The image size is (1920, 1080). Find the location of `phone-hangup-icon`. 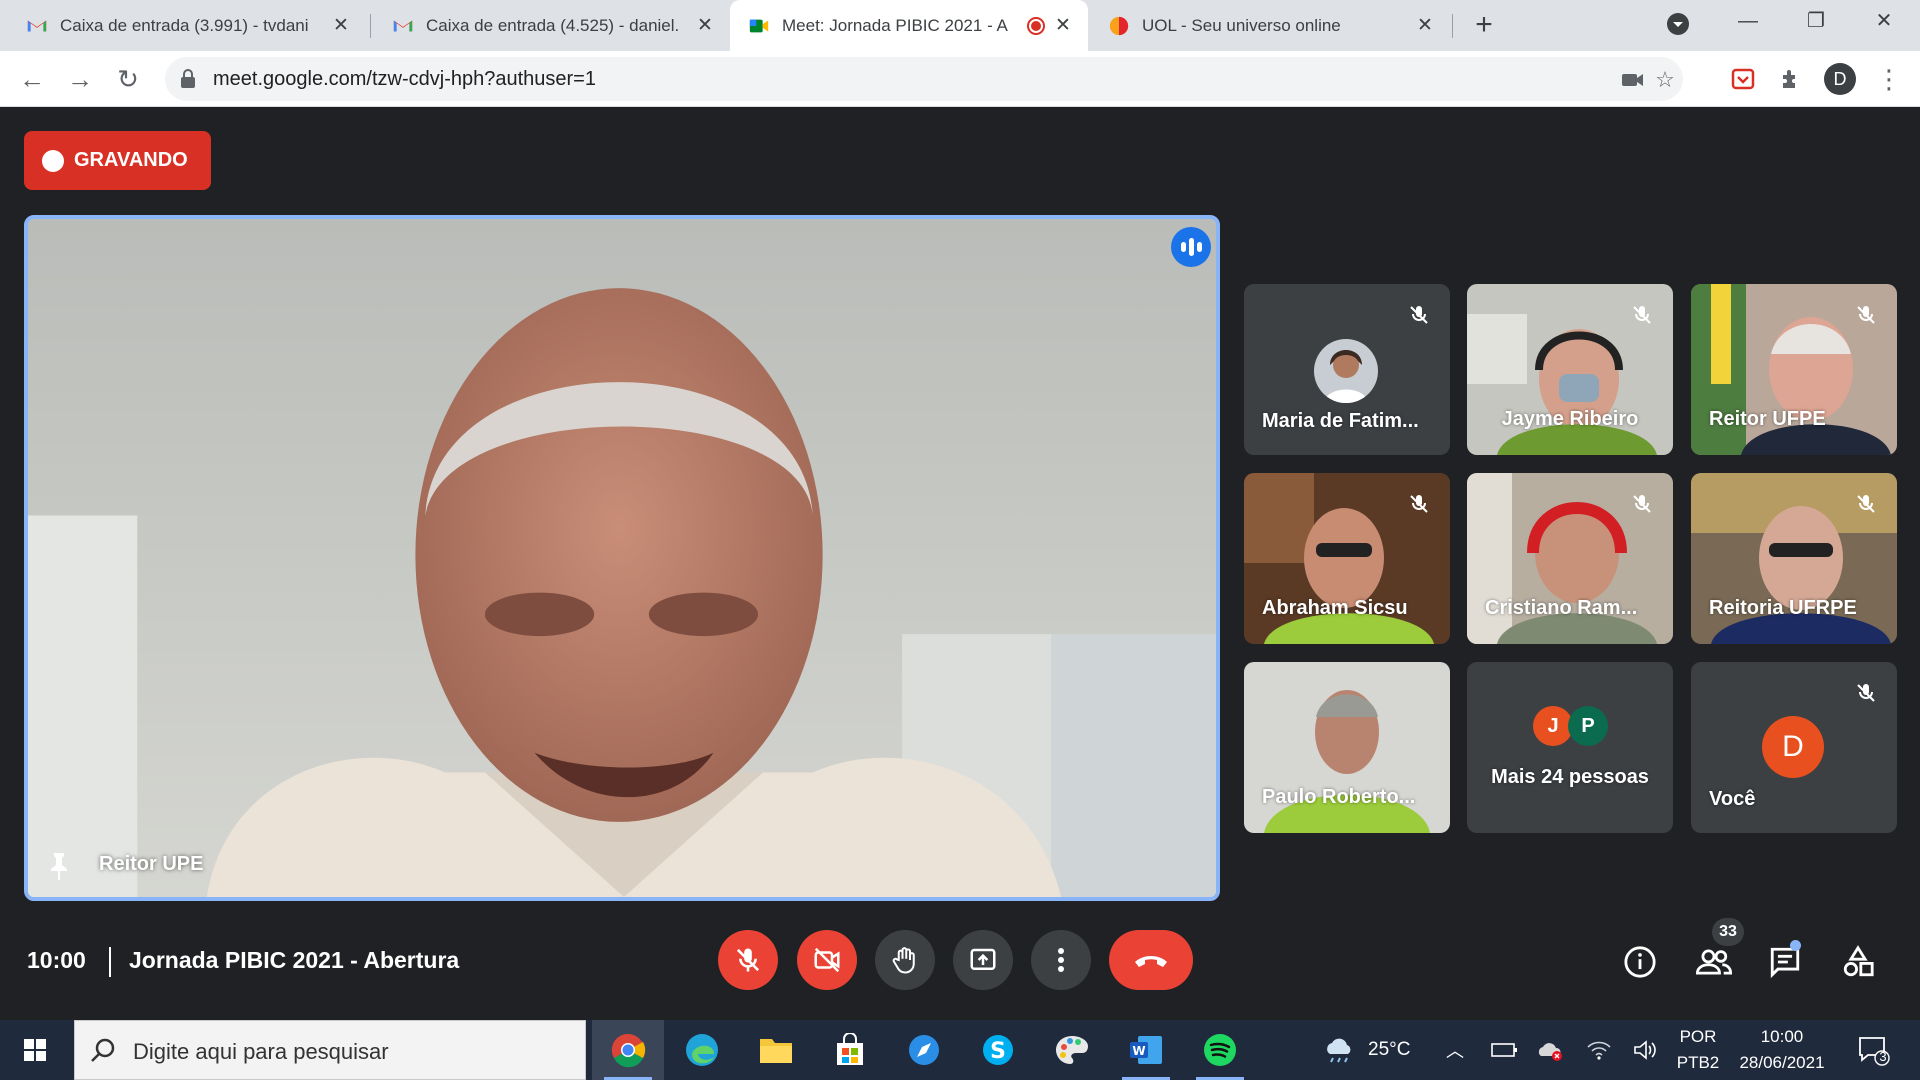

phone-hangup-icon is located at coordinates (1151, 961).